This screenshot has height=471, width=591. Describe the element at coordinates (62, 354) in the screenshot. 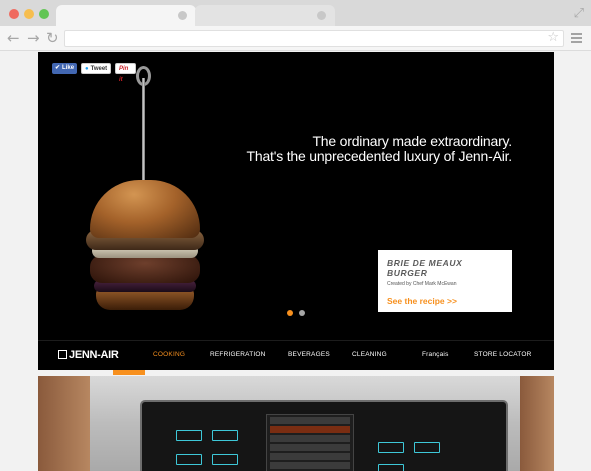

I see `logo-mark-icon` at that location.